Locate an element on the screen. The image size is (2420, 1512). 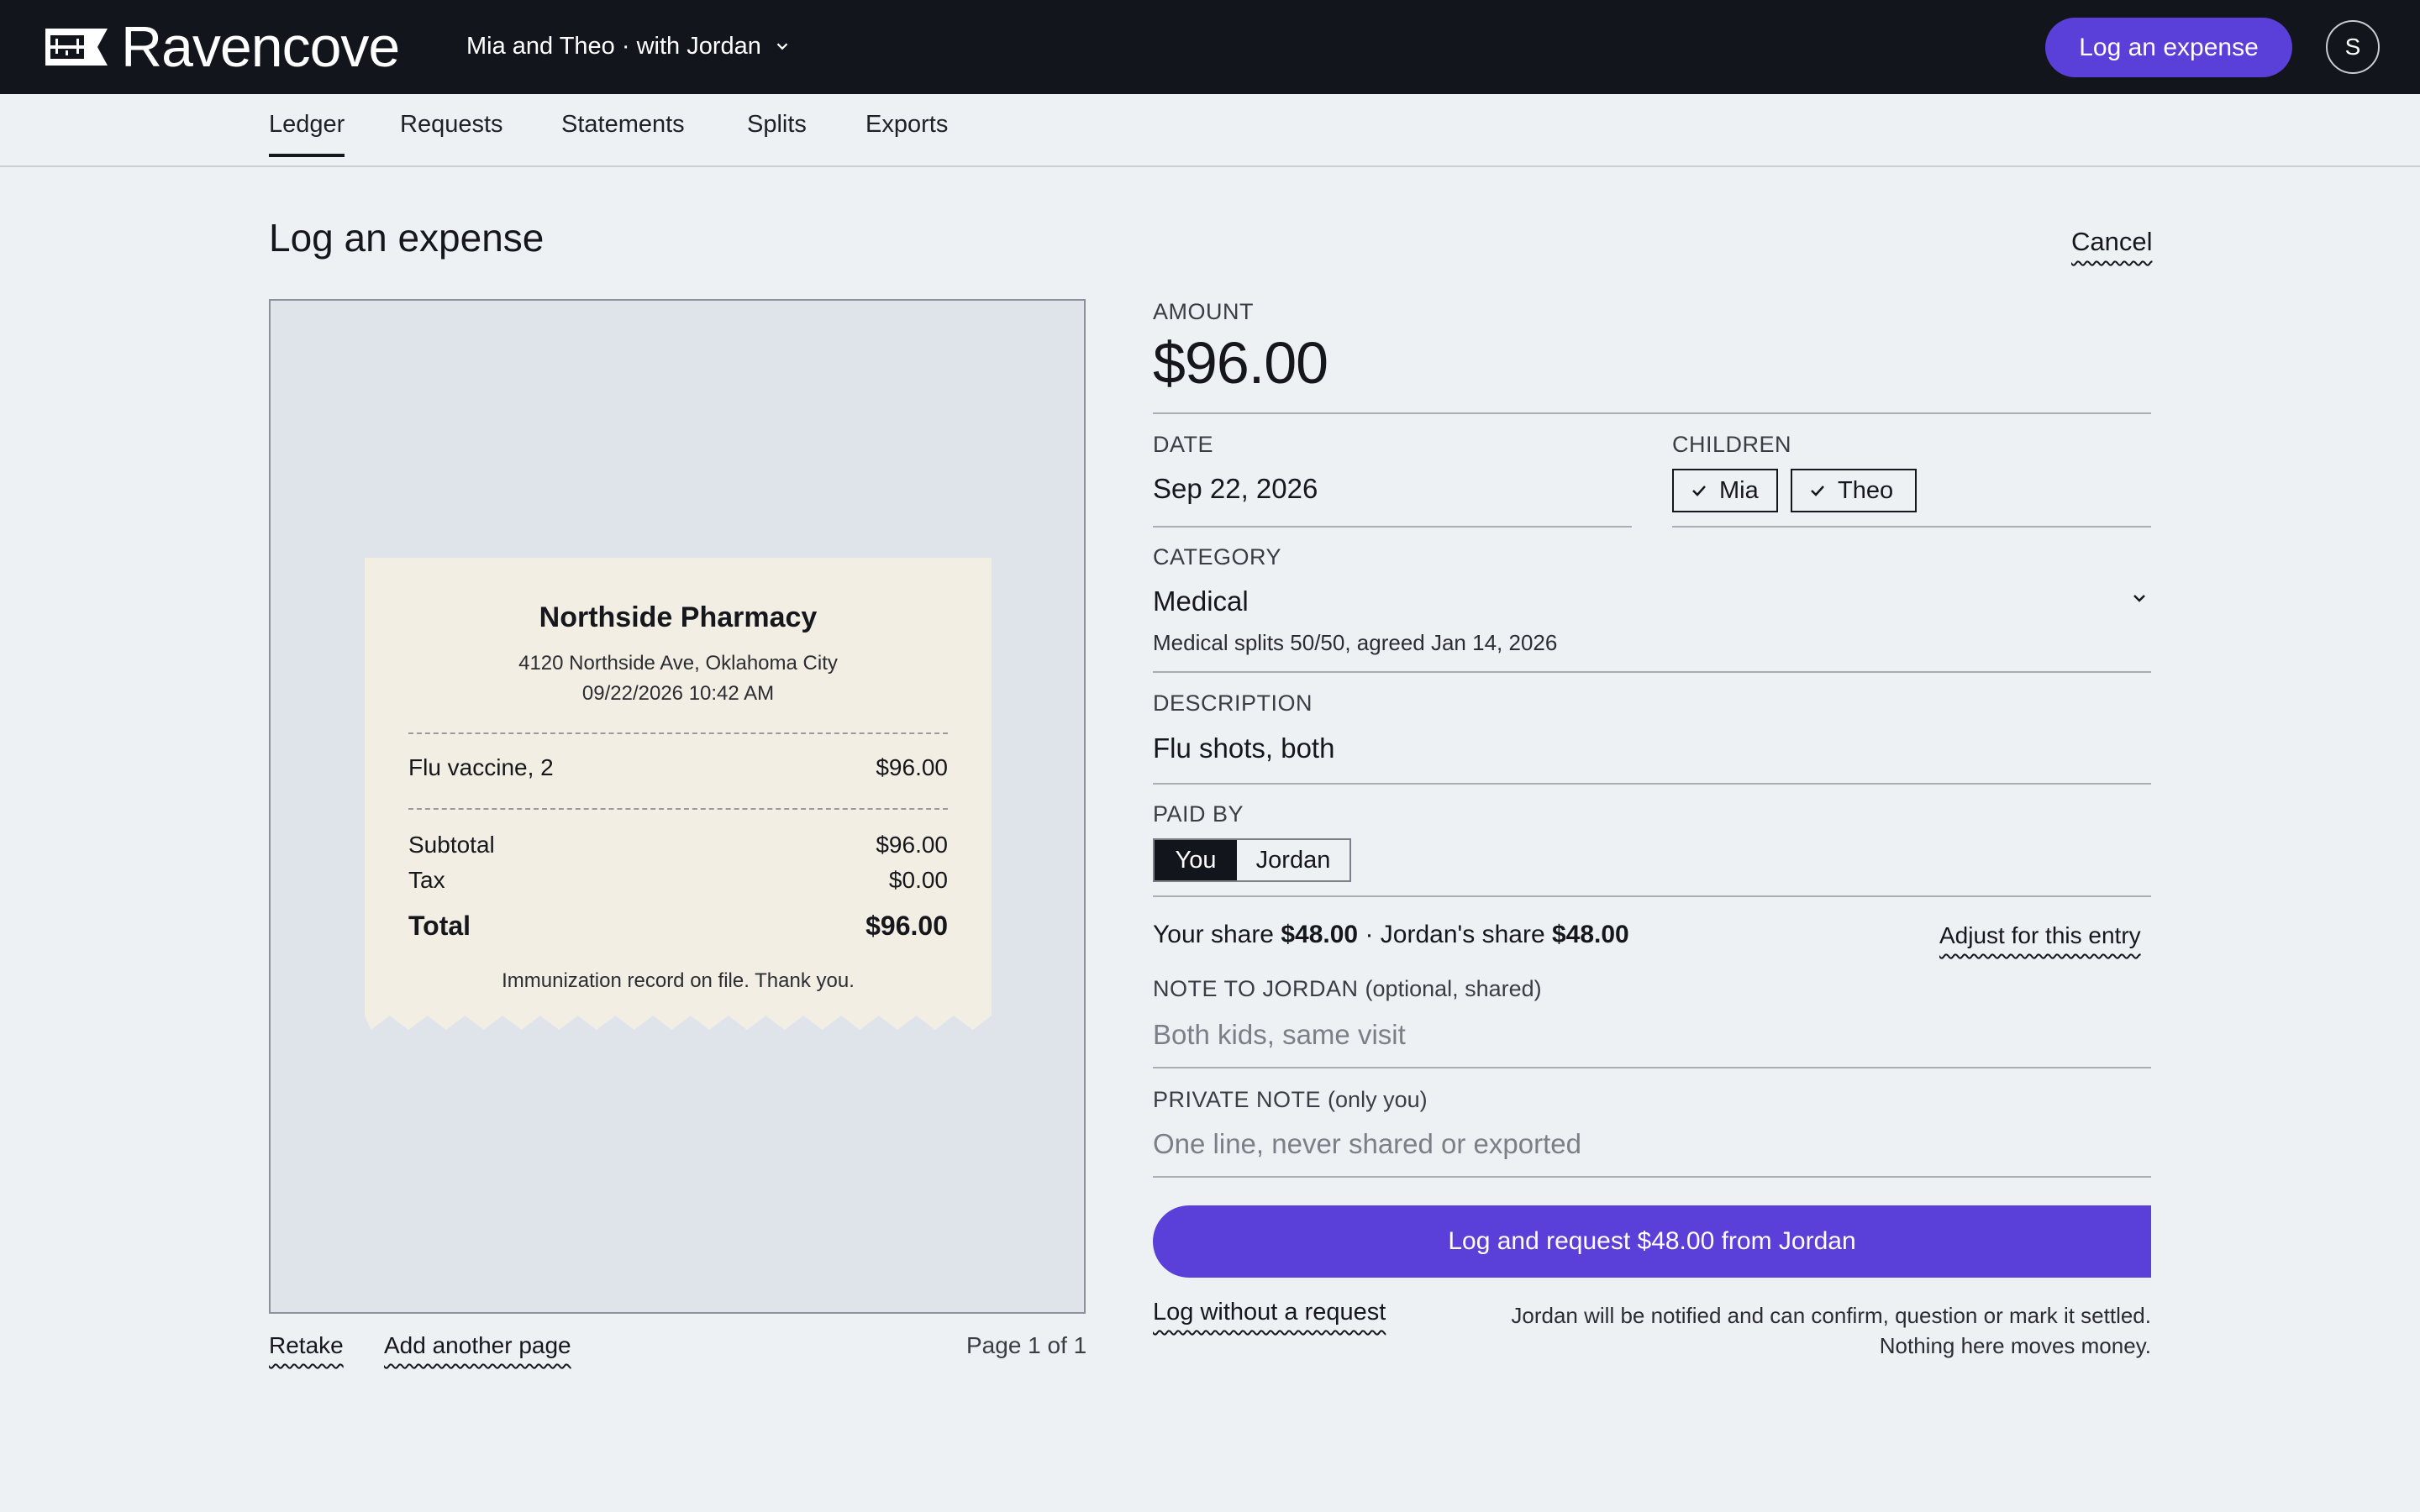
description-label: DESCRIPTION is located at coordinates (1233, 703).